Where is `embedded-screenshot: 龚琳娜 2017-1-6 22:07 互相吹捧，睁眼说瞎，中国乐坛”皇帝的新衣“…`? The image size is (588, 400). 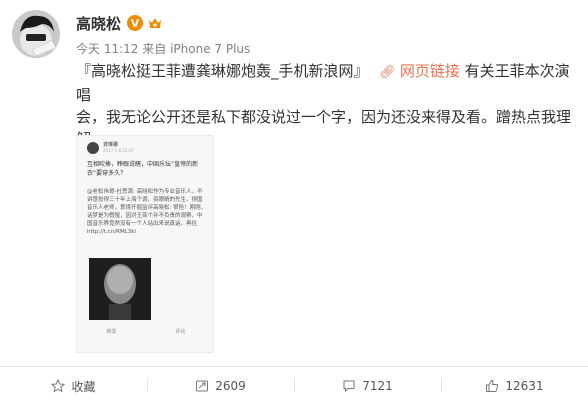 embedded-screenshot: 龚琳娜 2017-1-6 22:07 互相吹捧，睁眼说瞎，中国乐坛”皇帝的新衣“… is located at coordinates (145, 244).